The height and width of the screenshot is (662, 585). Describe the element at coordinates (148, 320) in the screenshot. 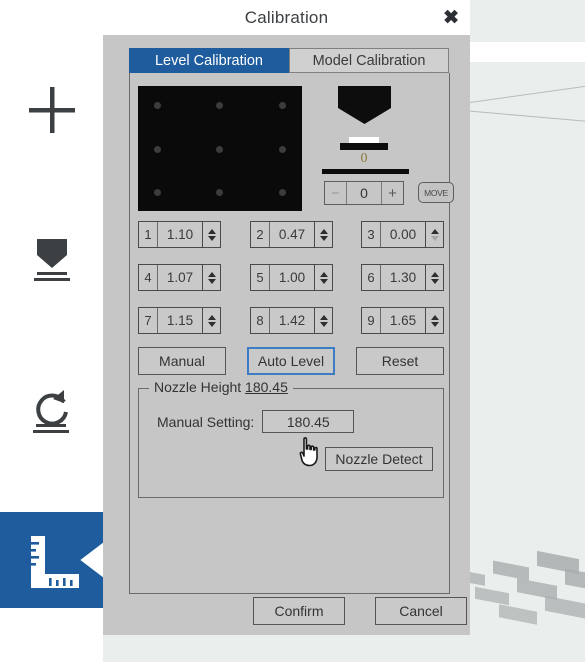

I see `mesh-cell-index: 7` at that location.